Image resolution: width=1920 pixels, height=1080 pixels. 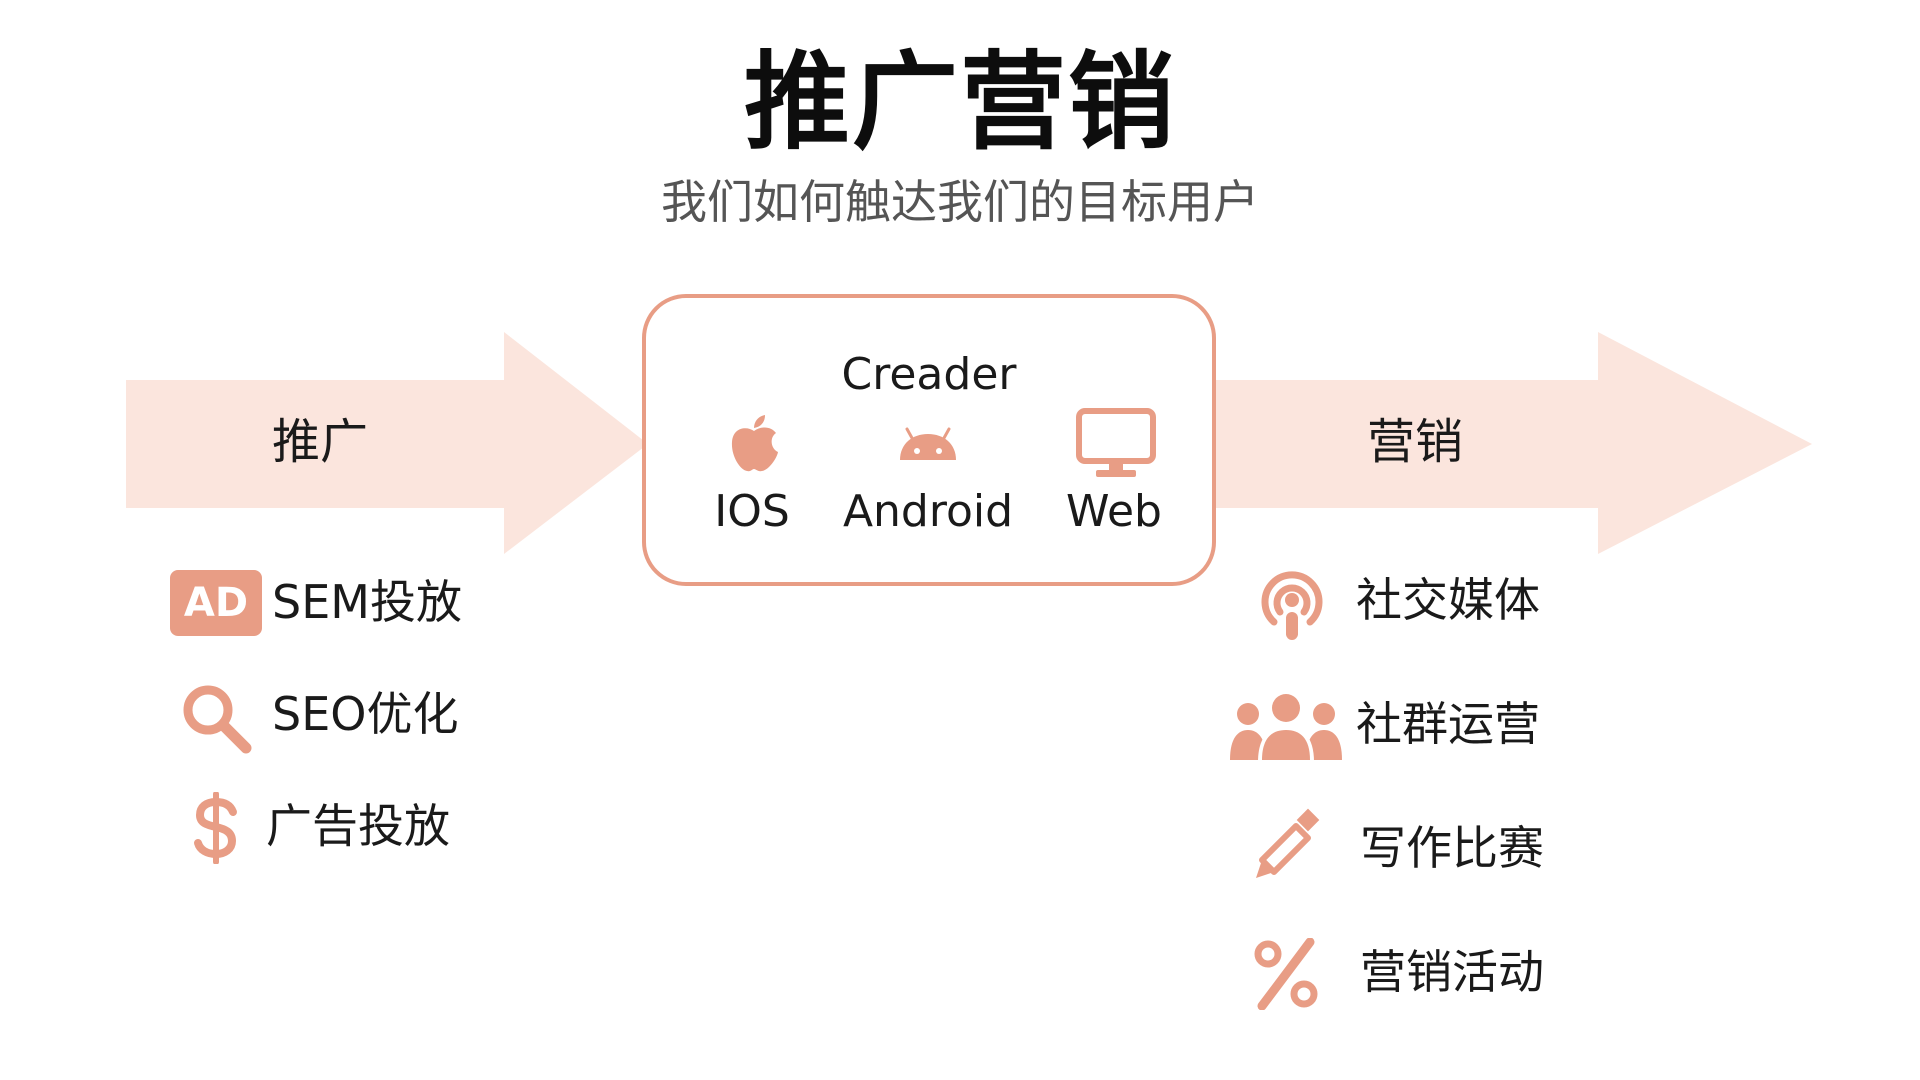 What do you see at coordinates (1114, 511) in the screenshot?
I see `platform-label-web: Web` at bounding box center [1114, 511].